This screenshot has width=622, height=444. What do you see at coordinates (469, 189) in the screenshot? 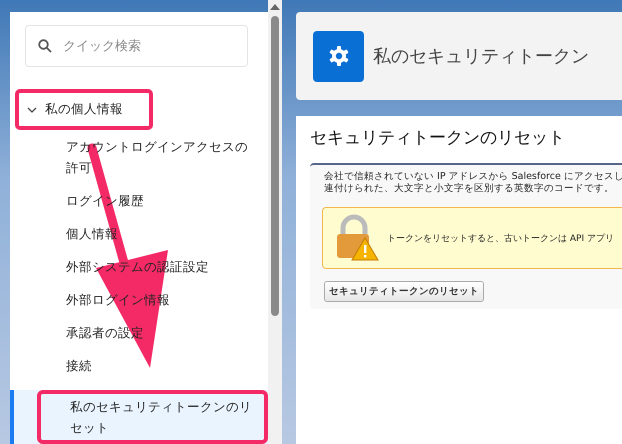
I see `description-text: 連付けられた、大文字と小文字を区別する英数字のコードです。` at bounding box center [469, 189].